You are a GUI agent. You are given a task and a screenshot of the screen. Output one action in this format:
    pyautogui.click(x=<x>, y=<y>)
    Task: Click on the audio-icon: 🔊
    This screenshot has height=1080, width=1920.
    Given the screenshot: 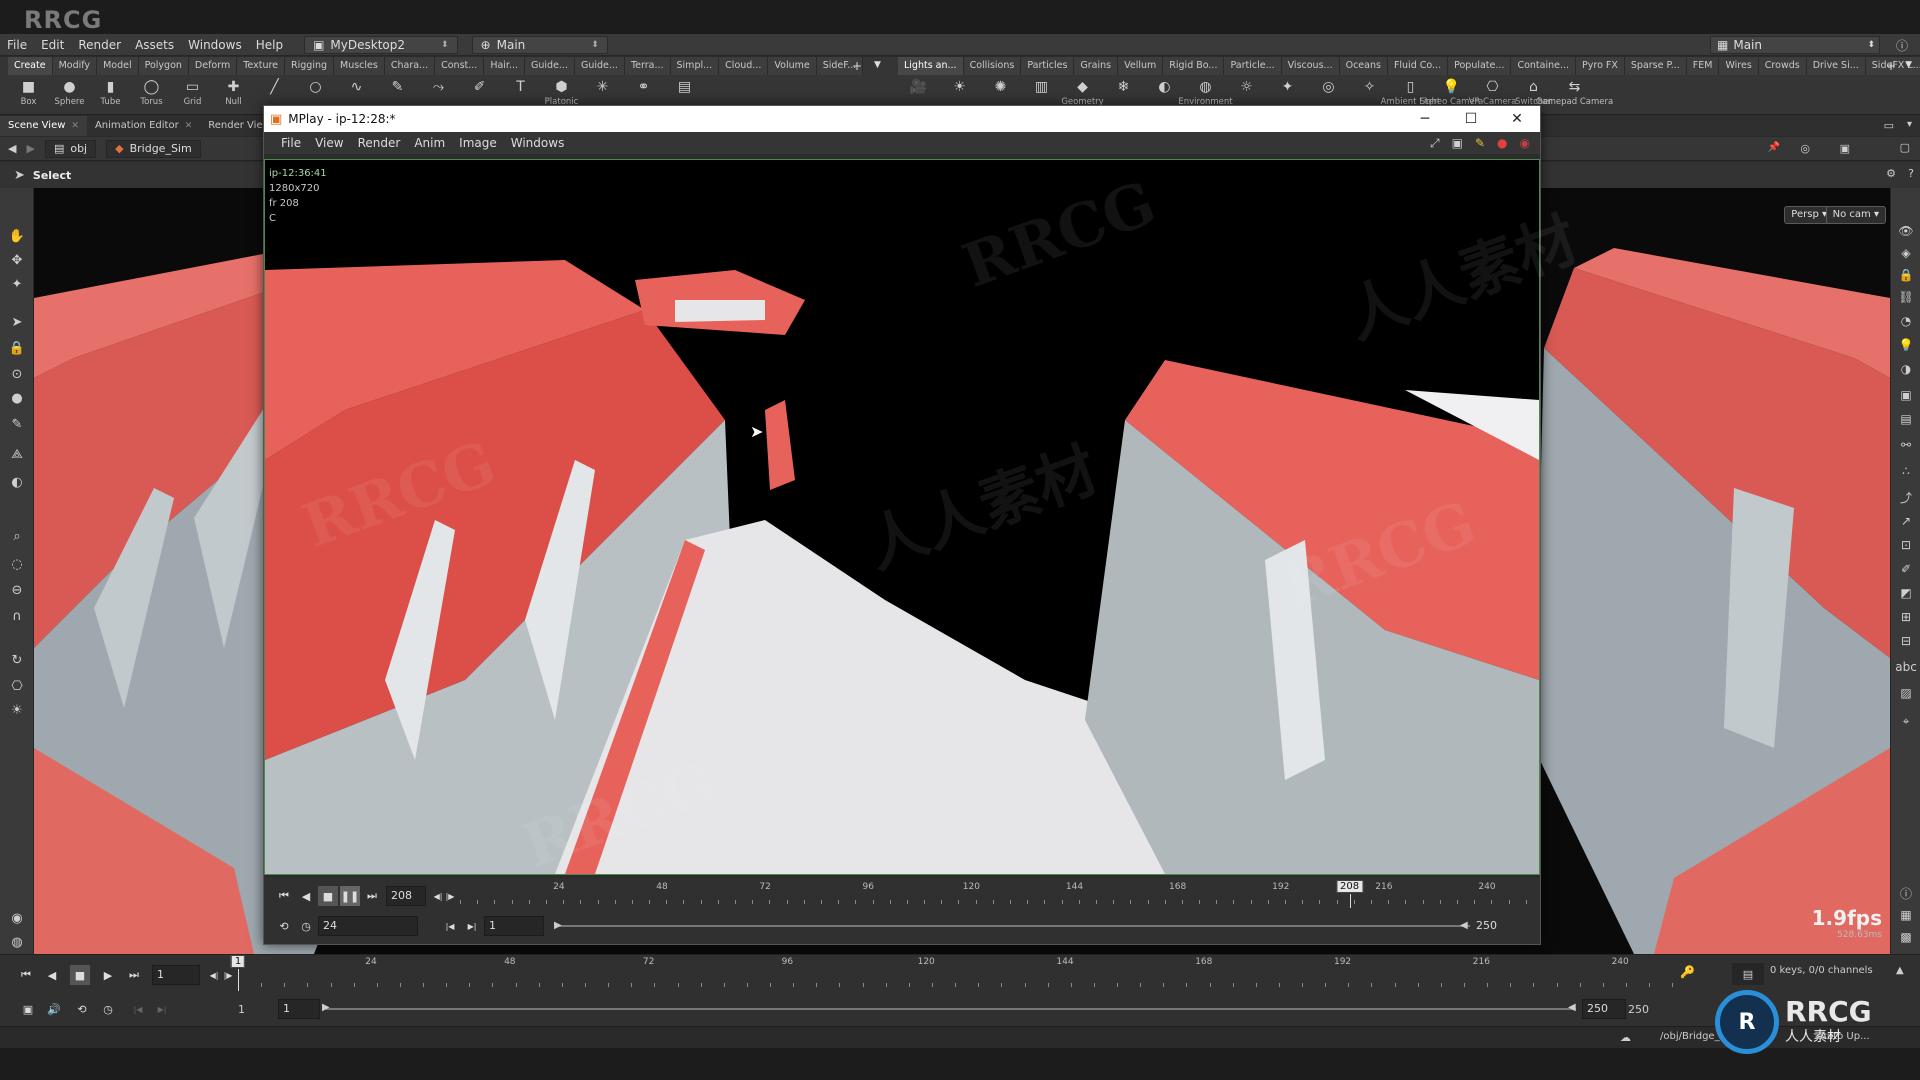 What is the action you would take?
    pyautogui.click(x=54, y=1009)
    